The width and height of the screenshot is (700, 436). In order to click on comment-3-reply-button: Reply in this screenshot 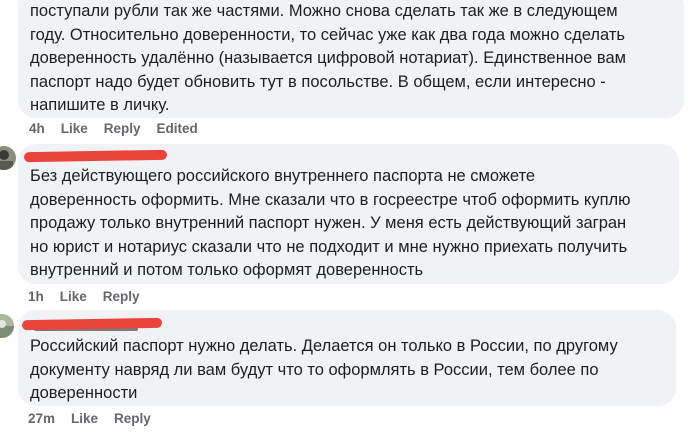, I will do `click(132, 418)`.